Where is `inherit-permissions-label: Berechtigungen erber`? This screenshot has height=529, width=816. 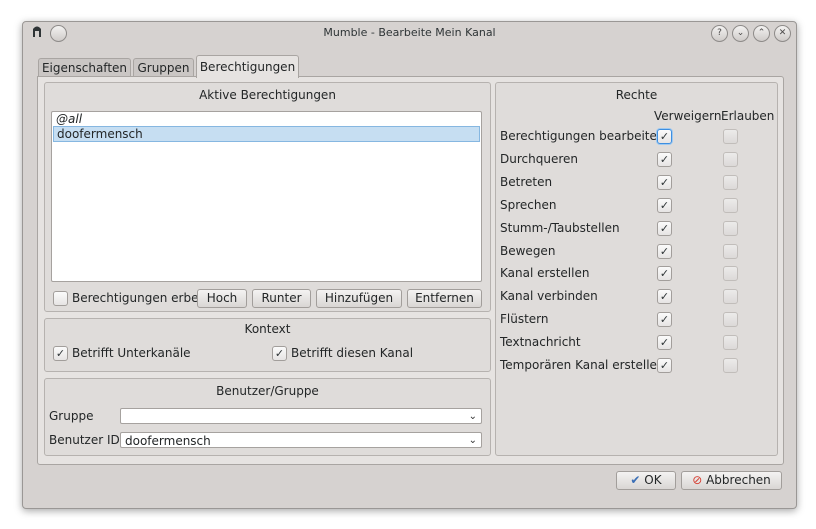 inherit-permissions-label: Berechtigungen erber is located at coordinates (138, 298).